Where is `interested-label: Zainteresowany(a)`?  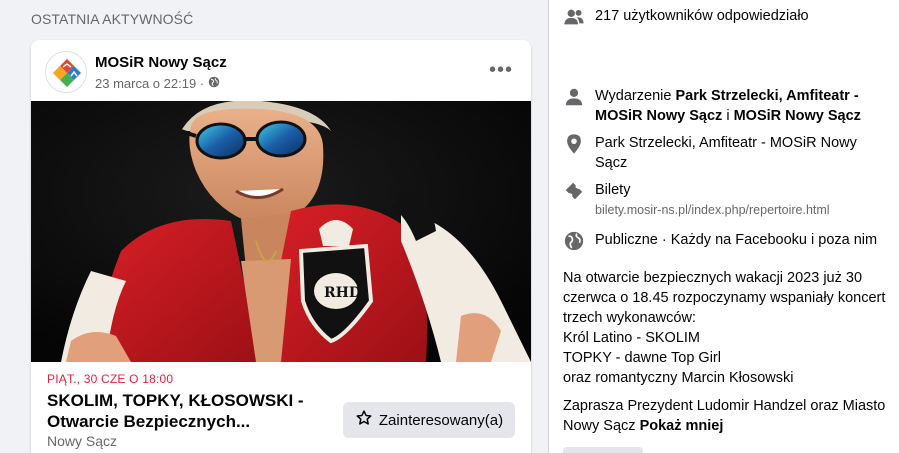
interested-label: Zainteresowany(a) is located at coordinates (441, 420).